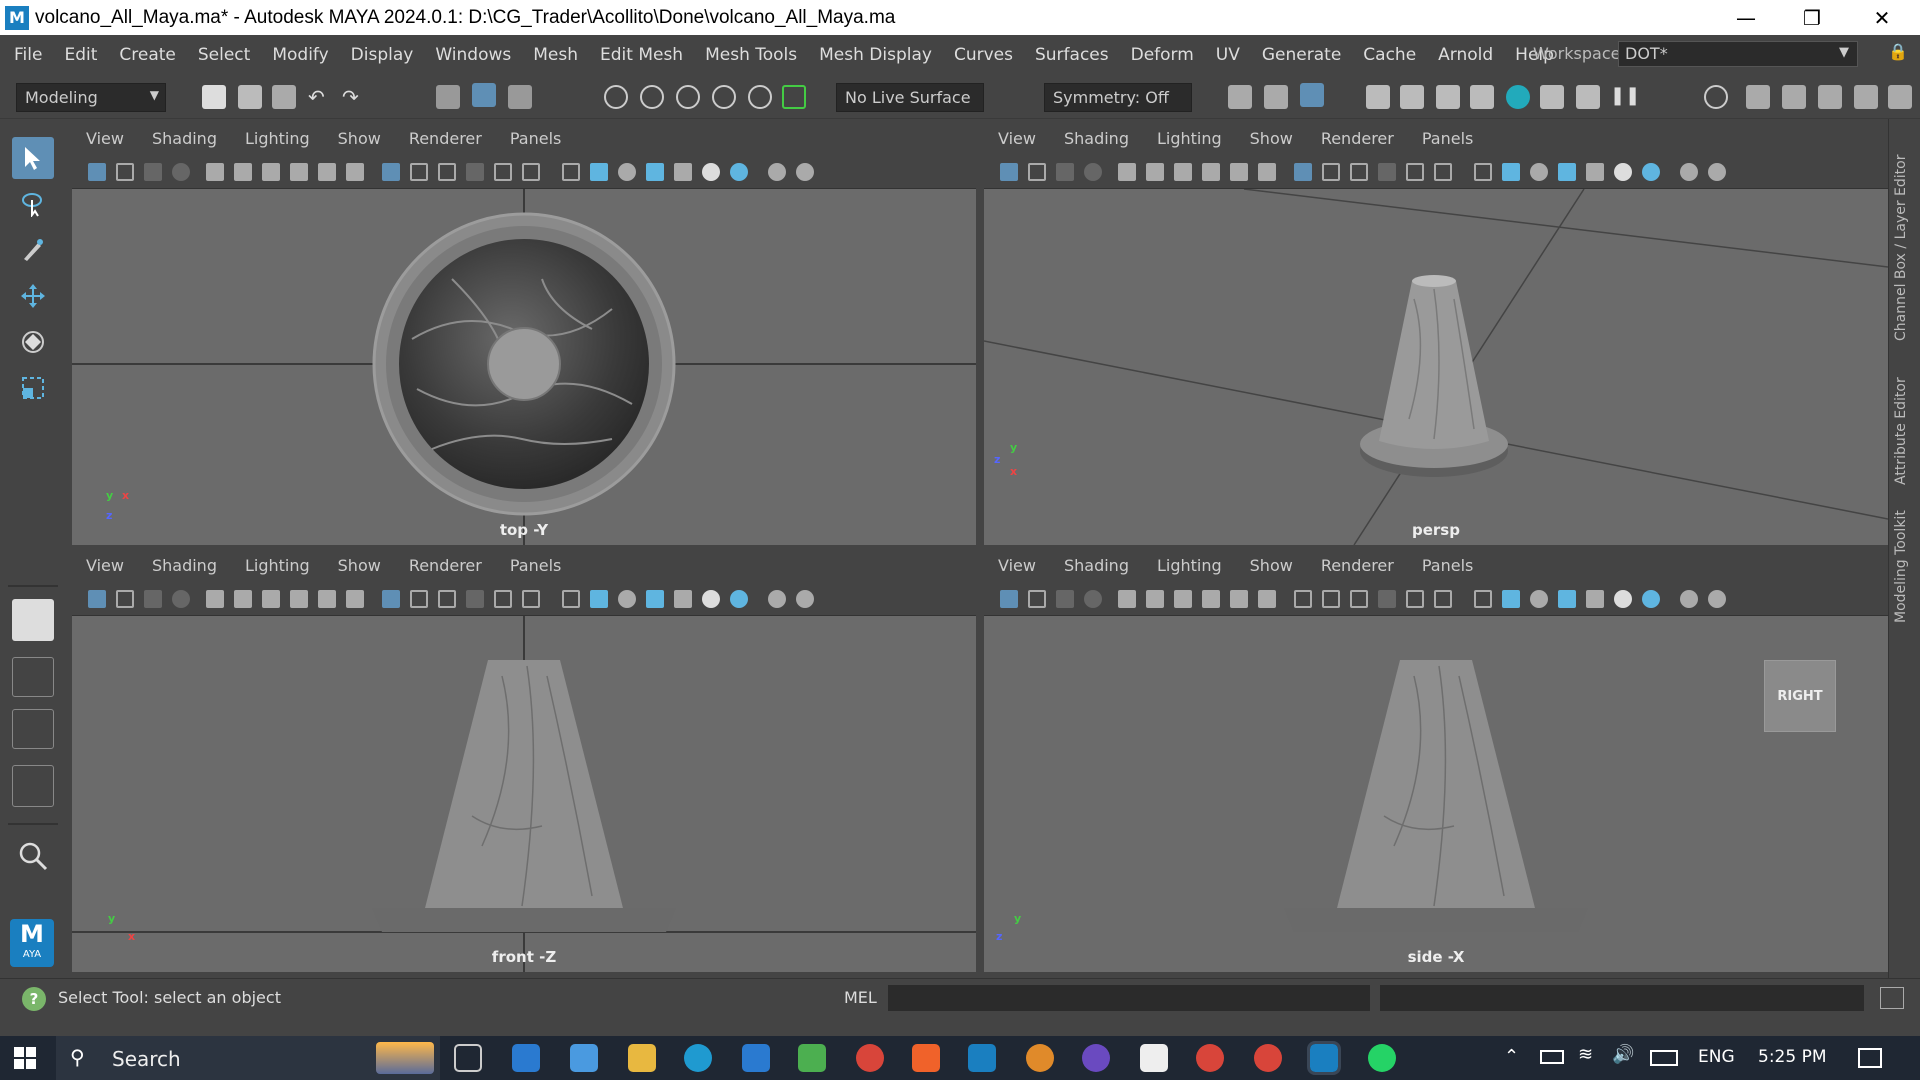  Describe the element at coordinates (1040, 1058) in the screenshot. I see `blender-icon` at that location.